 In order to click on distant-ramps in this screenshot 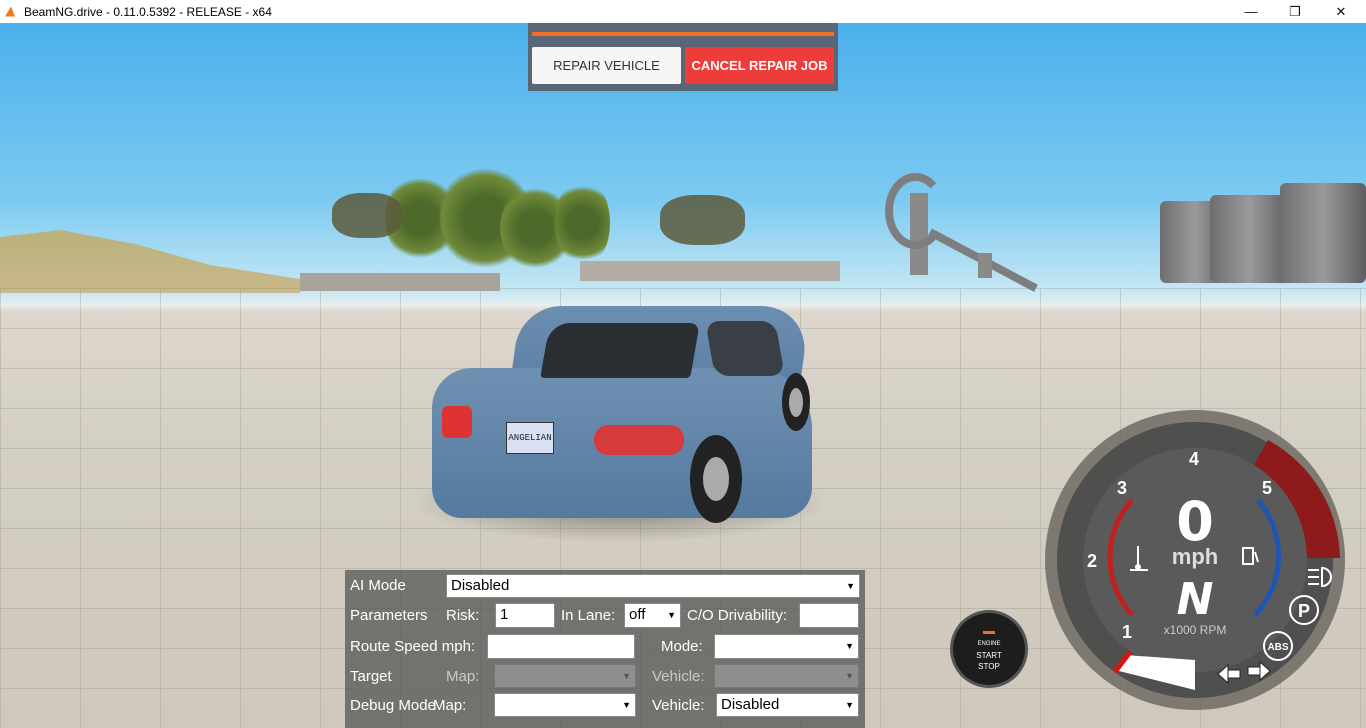, I will do `click(400, 282)`.